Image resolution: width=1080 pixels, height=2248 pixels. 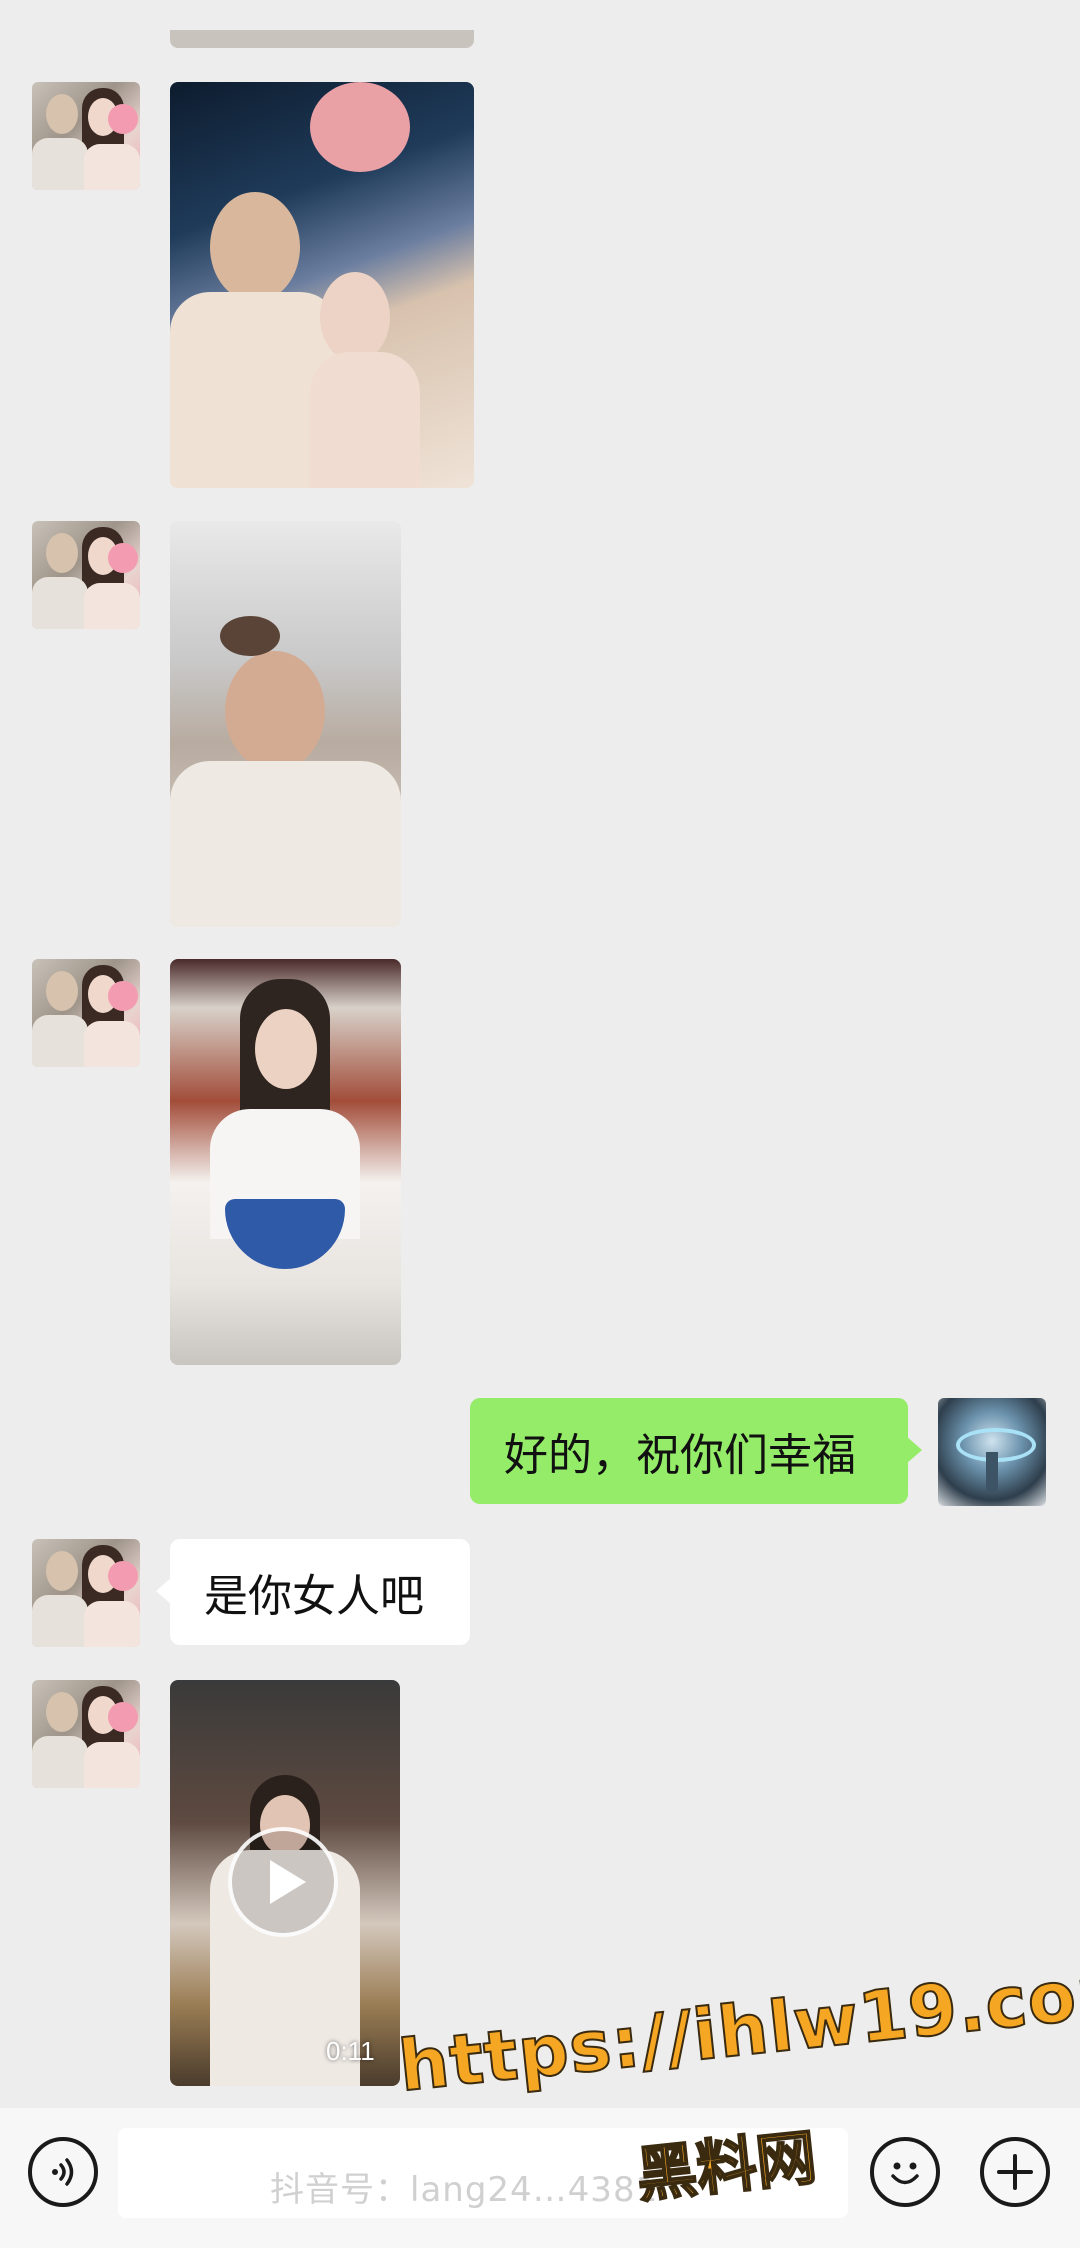 I want to click on voice-waves-icon, so click(x=63, y=2172).